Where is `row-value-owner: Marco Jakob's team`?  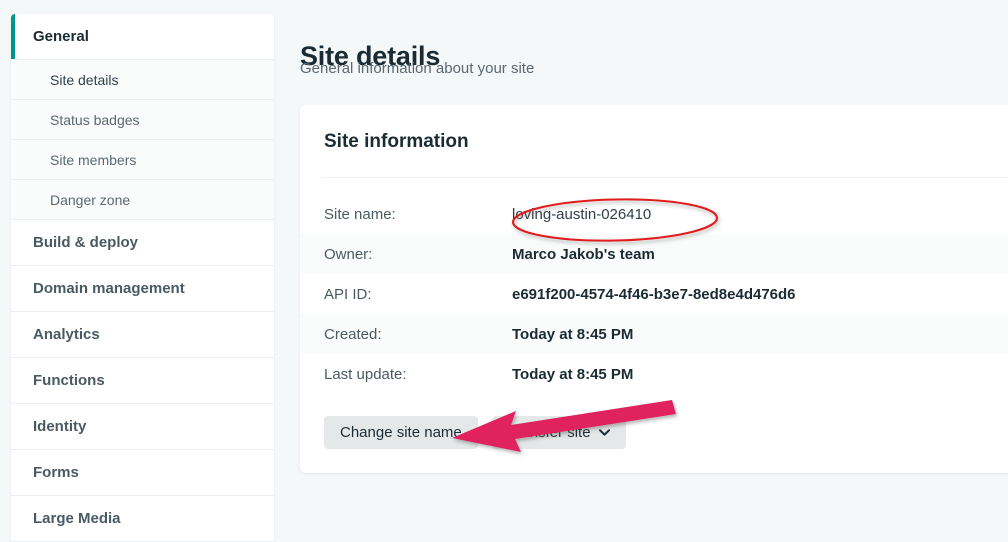
row-value-owner: Marco Jakob's team is located at coordinates (583, 254).